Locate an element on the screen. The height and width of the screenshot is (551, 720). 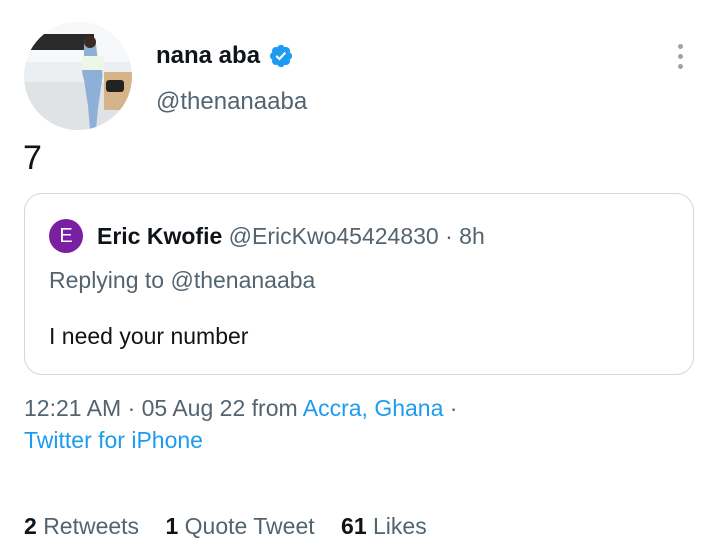
more-options-icon is located at coordinates (680, 56).